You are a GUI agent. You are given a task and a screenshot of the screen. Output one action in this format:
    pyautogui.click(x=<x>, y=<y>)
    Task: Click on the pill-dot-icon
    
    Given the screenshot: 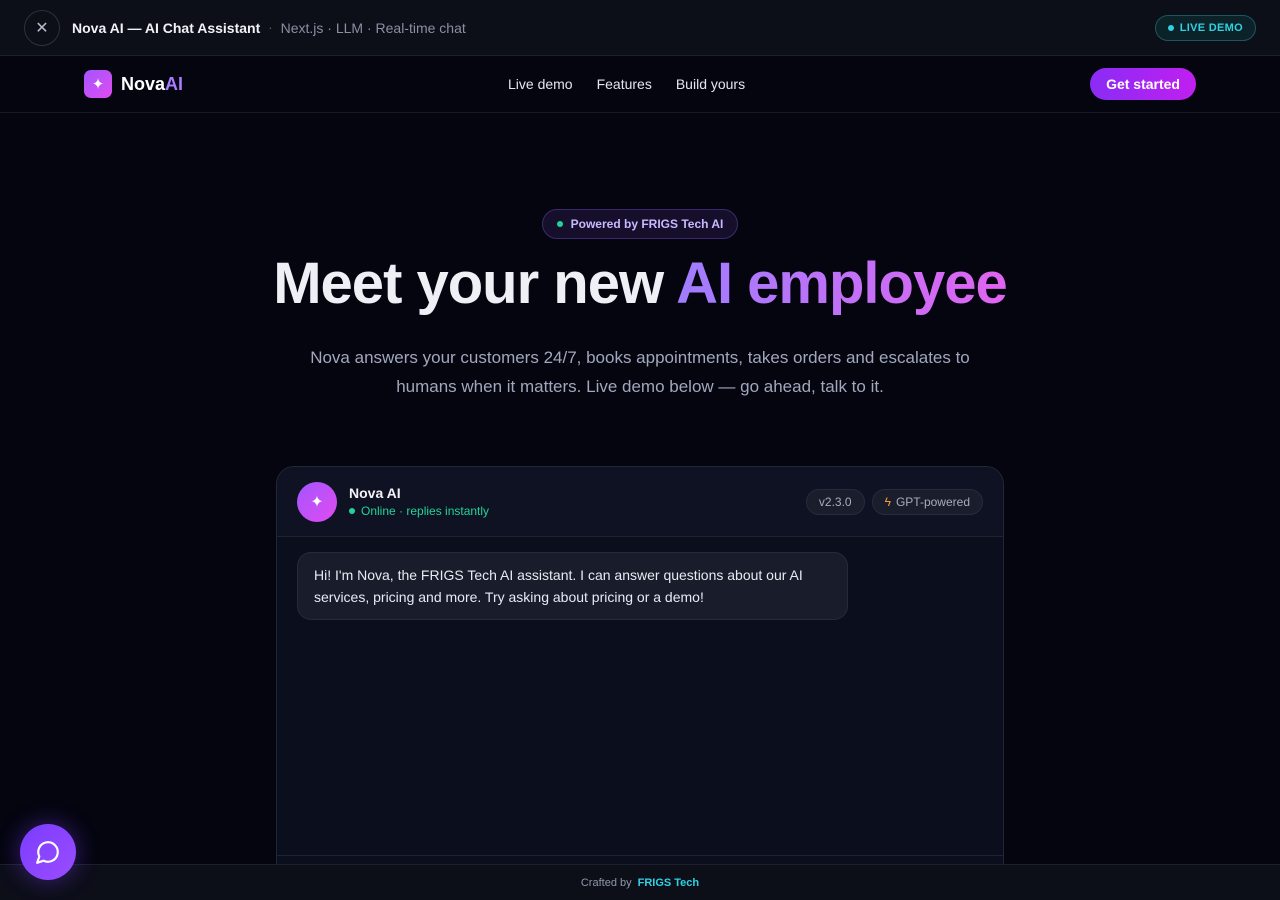 What is the action you would take?
    pyautogui.click(x=559, y=224)
    